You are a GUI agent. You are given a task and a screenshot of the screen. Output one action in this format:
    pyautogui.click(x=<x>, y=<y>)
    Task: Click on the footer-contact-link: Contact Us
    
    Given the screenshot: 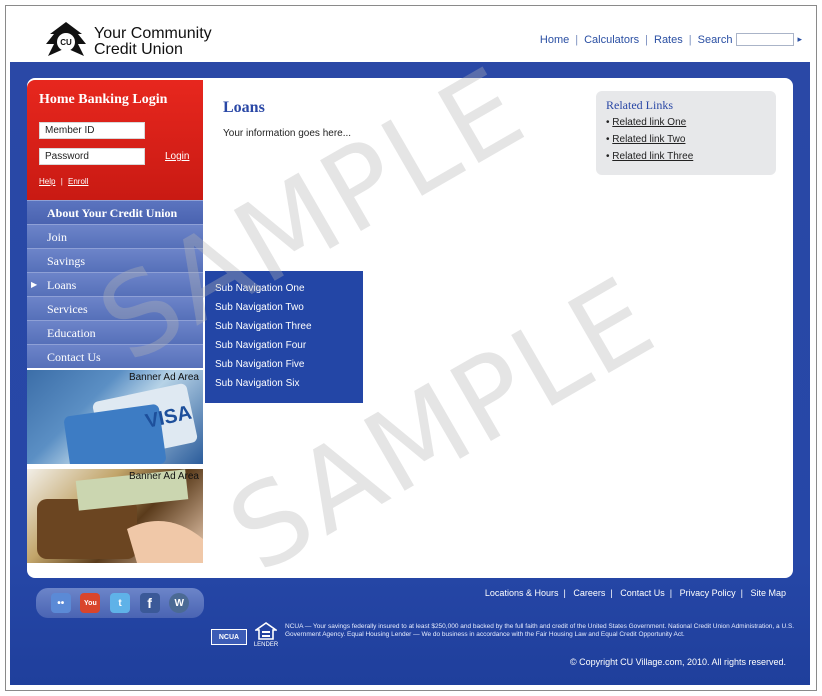 What is the action you would take?
    pyautogui.click(x=642, y=593)
    